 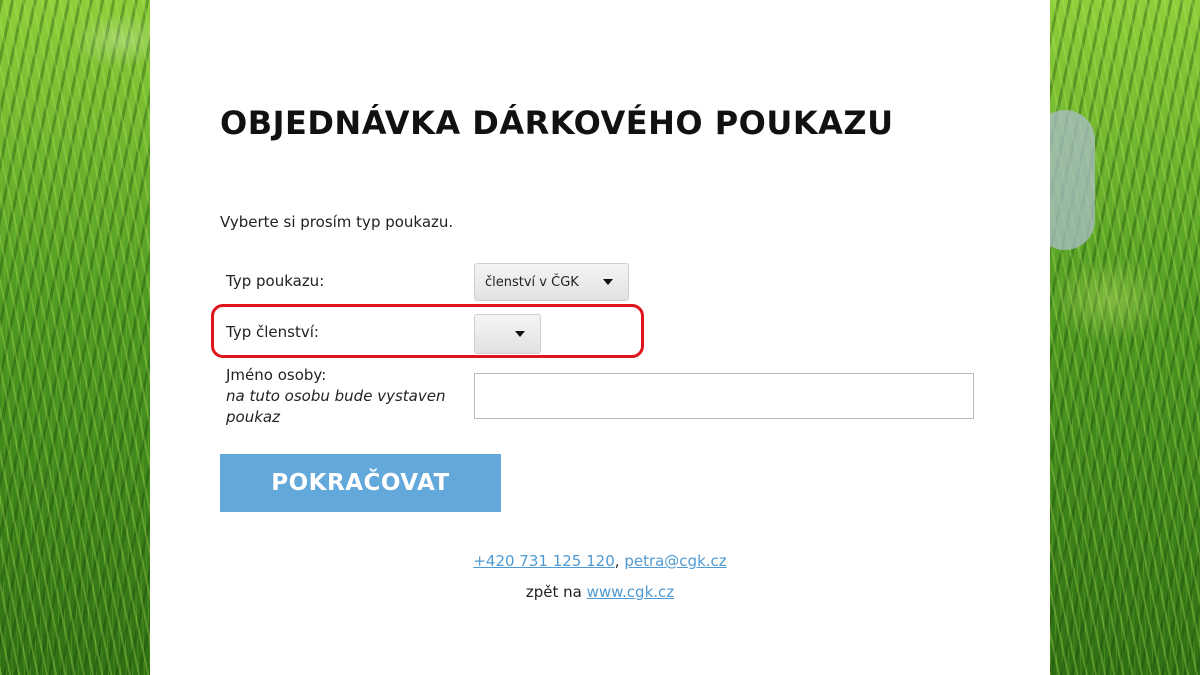 I want to click on phone-link: +420 731 125 120, so click(x=543, y=561).